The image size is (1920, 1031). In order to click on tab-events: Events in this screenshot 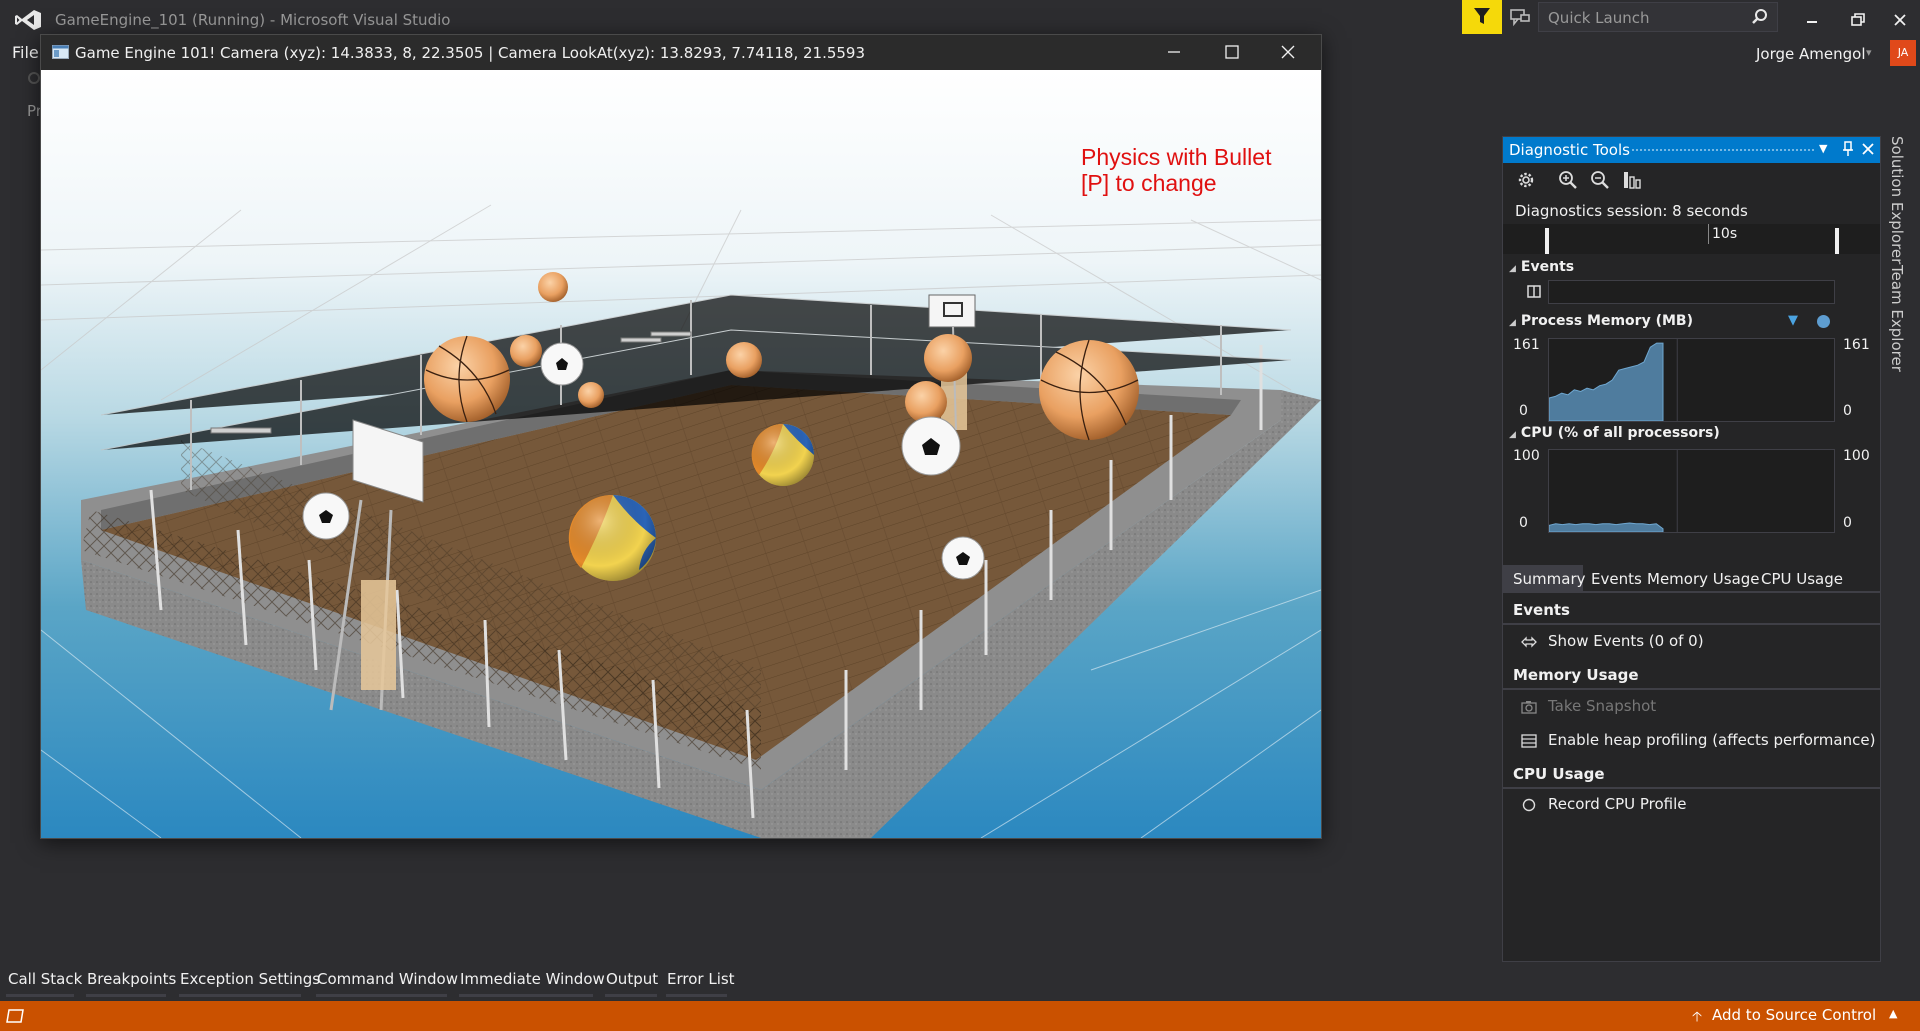, I will do `click(1616, 579)`.